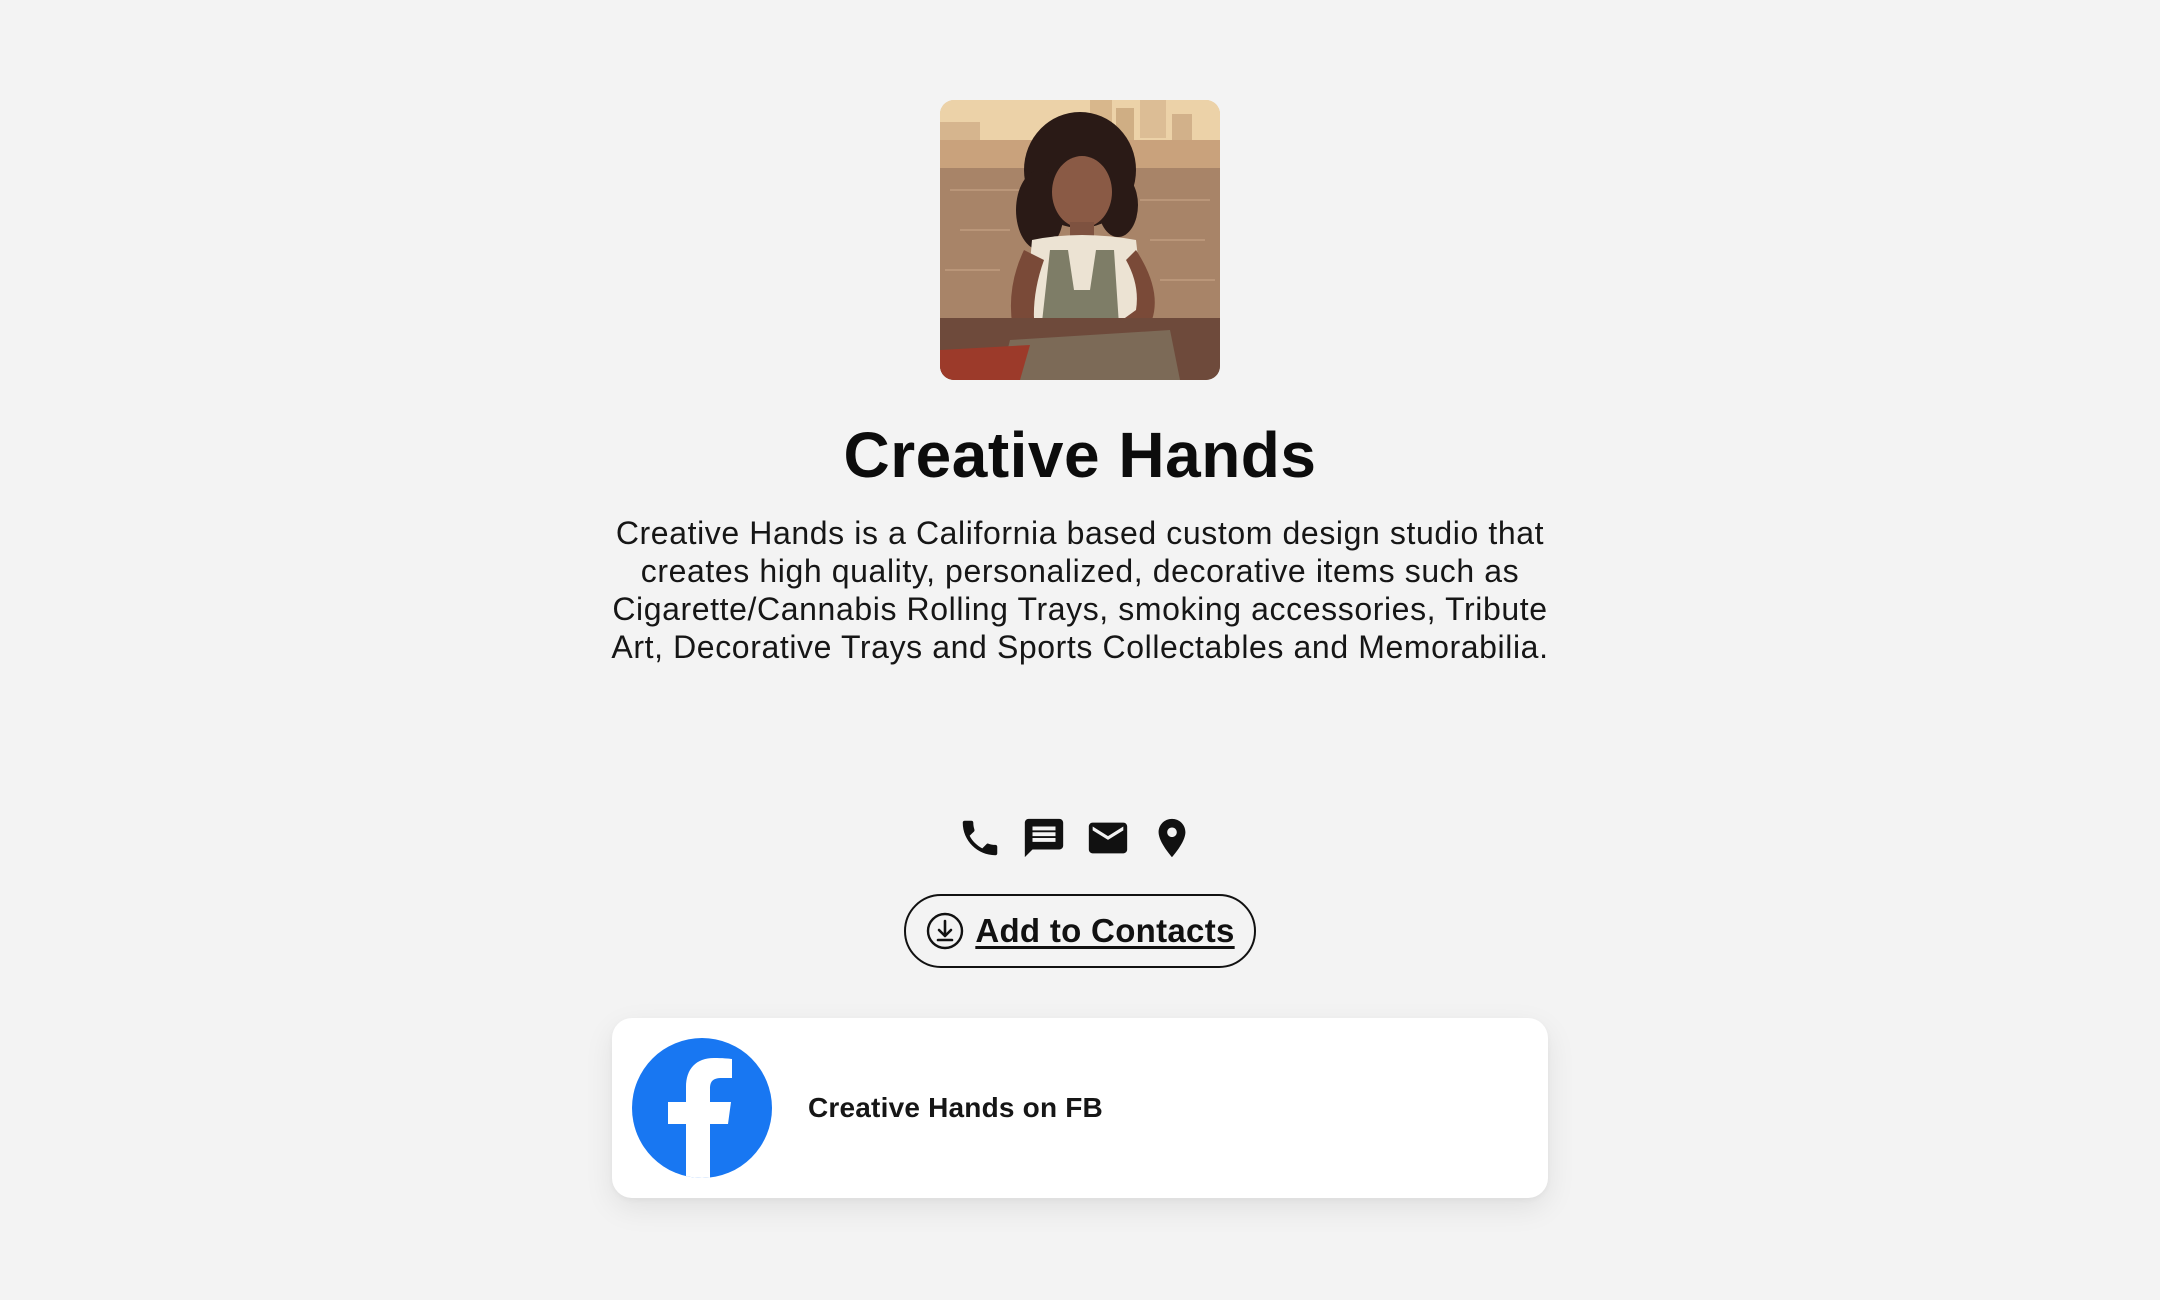 Image resolution: width=2160 pixels, height=1300 pixels. What do you see at coordinates (1080, 240) in the screenshot?
I see `profile-photo` at bounding box center [1080, 240].